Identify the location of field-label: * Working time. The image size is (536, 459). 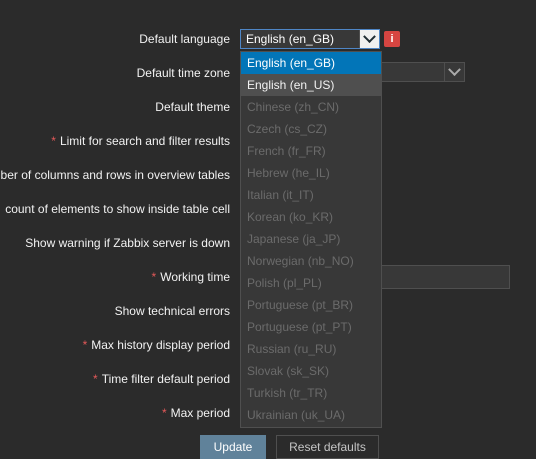
(115, 277).